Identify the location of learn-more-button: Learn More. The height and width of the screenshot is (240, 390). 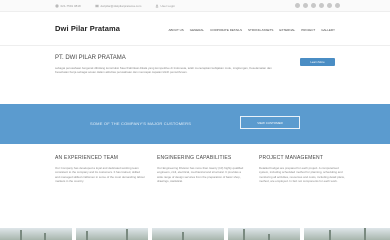
(317, 62).